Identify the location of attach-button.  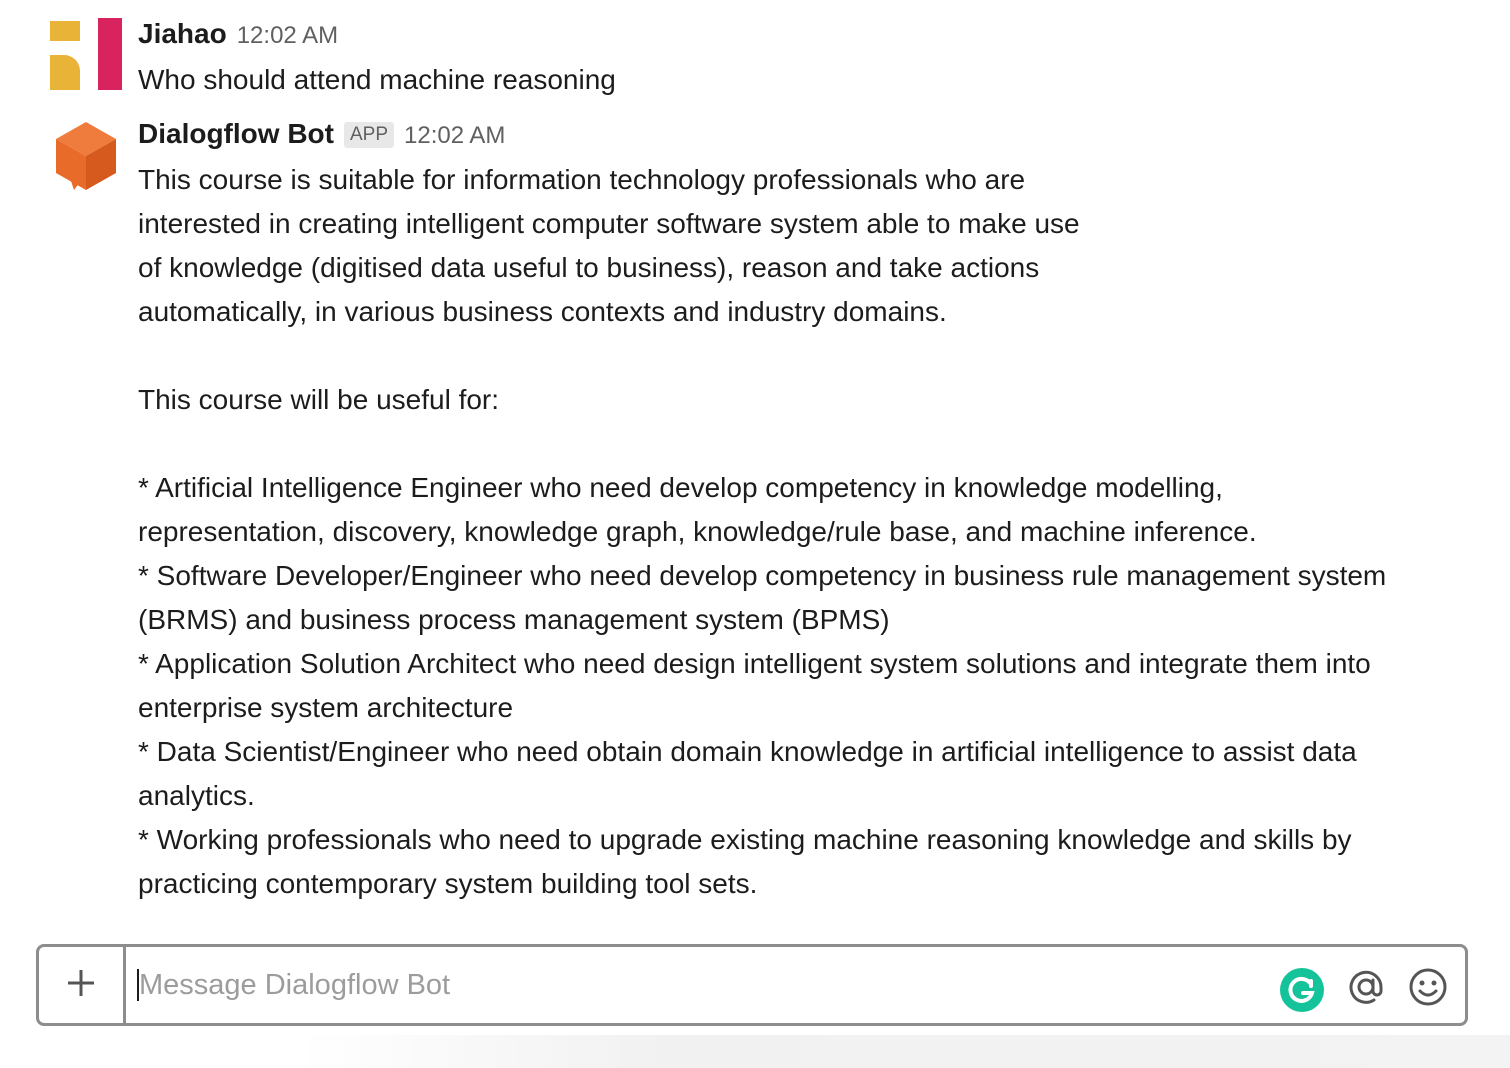
(82, 985).